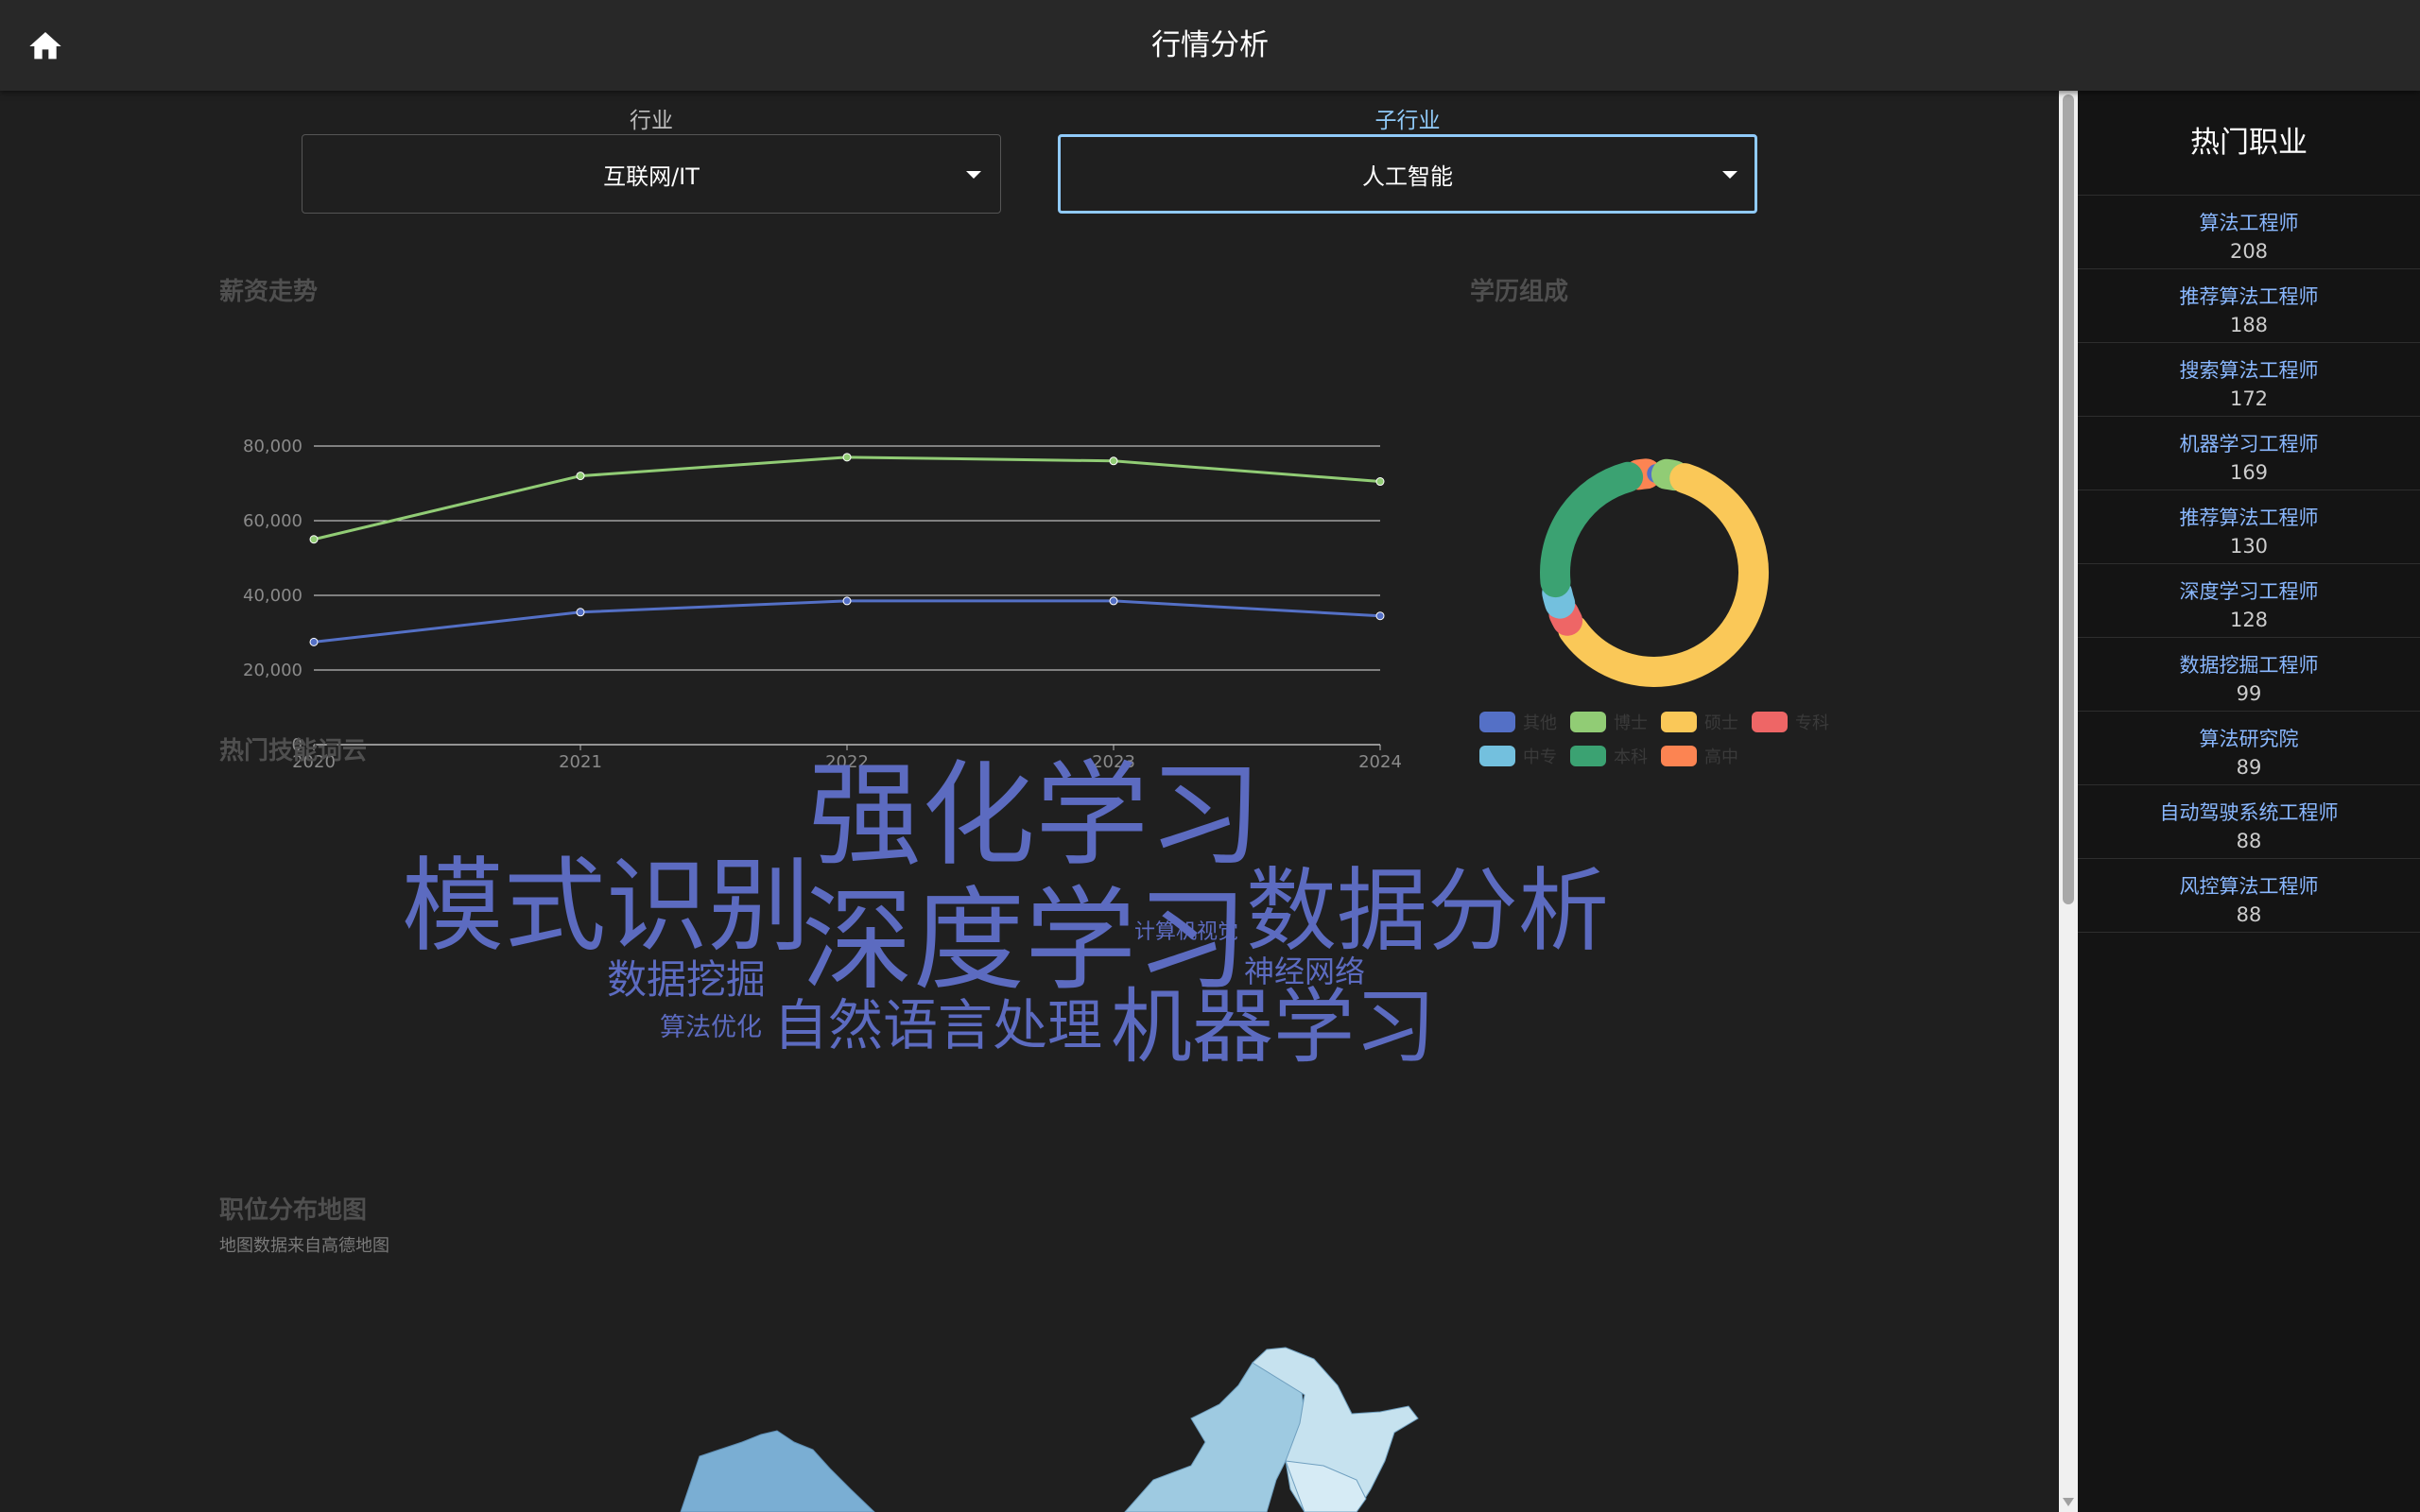  What do you see at coordinates (651, 121) in the screenshot?
I see `industry-label: 行业` at bounding box center [651, 121].